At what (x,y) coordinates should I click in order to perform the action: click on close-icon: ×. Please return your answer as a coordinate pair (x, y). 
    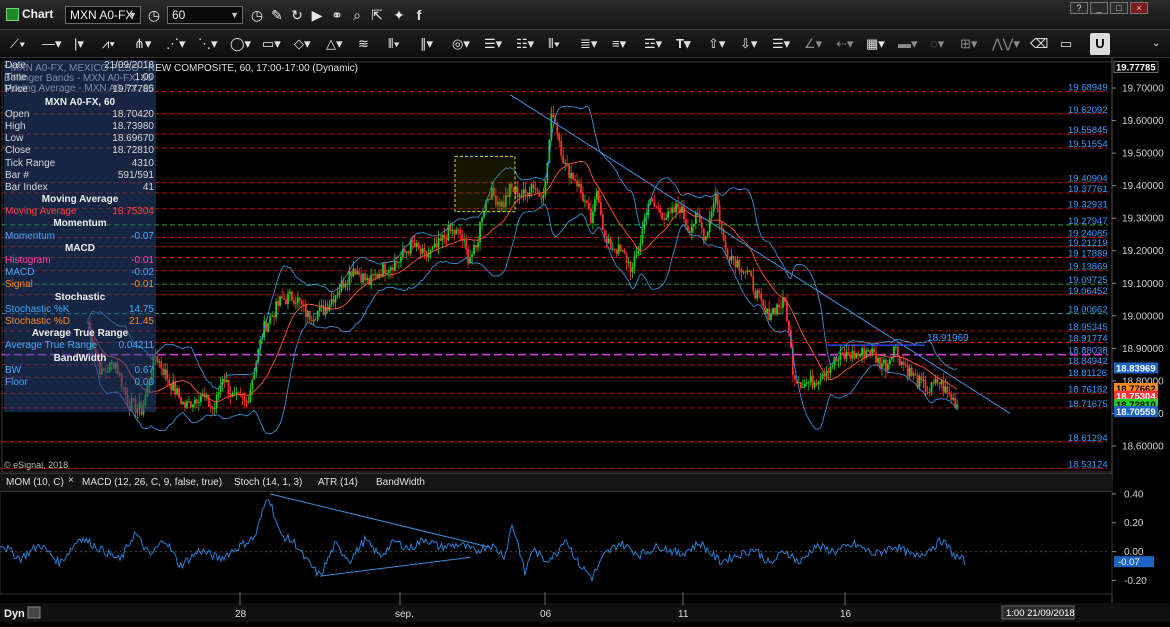
    Looking at the image, I should click on (71, 480).